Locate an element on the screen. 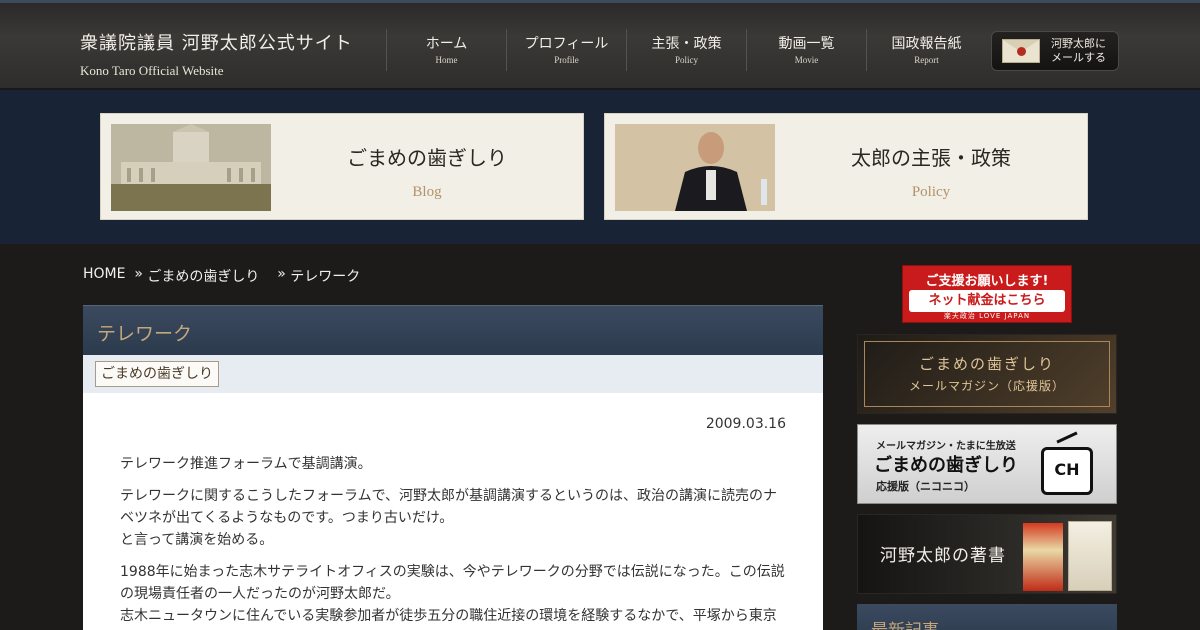  mail-line-1: 河野太郎に is located at coordinates (1078, 43).